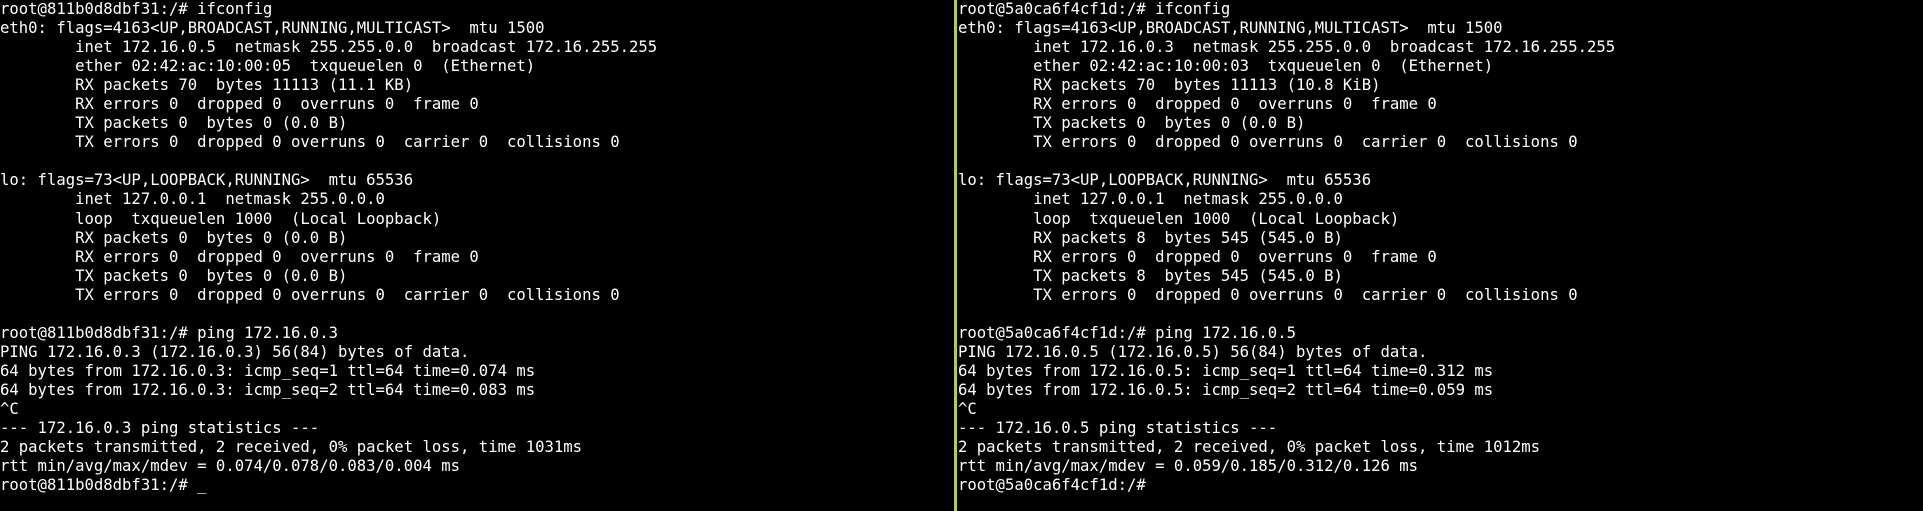 The image size is (1923, 511). Describe the element at coordinates (1169, 85) in the screenshot. I see `terminal-line: RX packets 70 bytes 11113 (10.8 KiB)` at that location.